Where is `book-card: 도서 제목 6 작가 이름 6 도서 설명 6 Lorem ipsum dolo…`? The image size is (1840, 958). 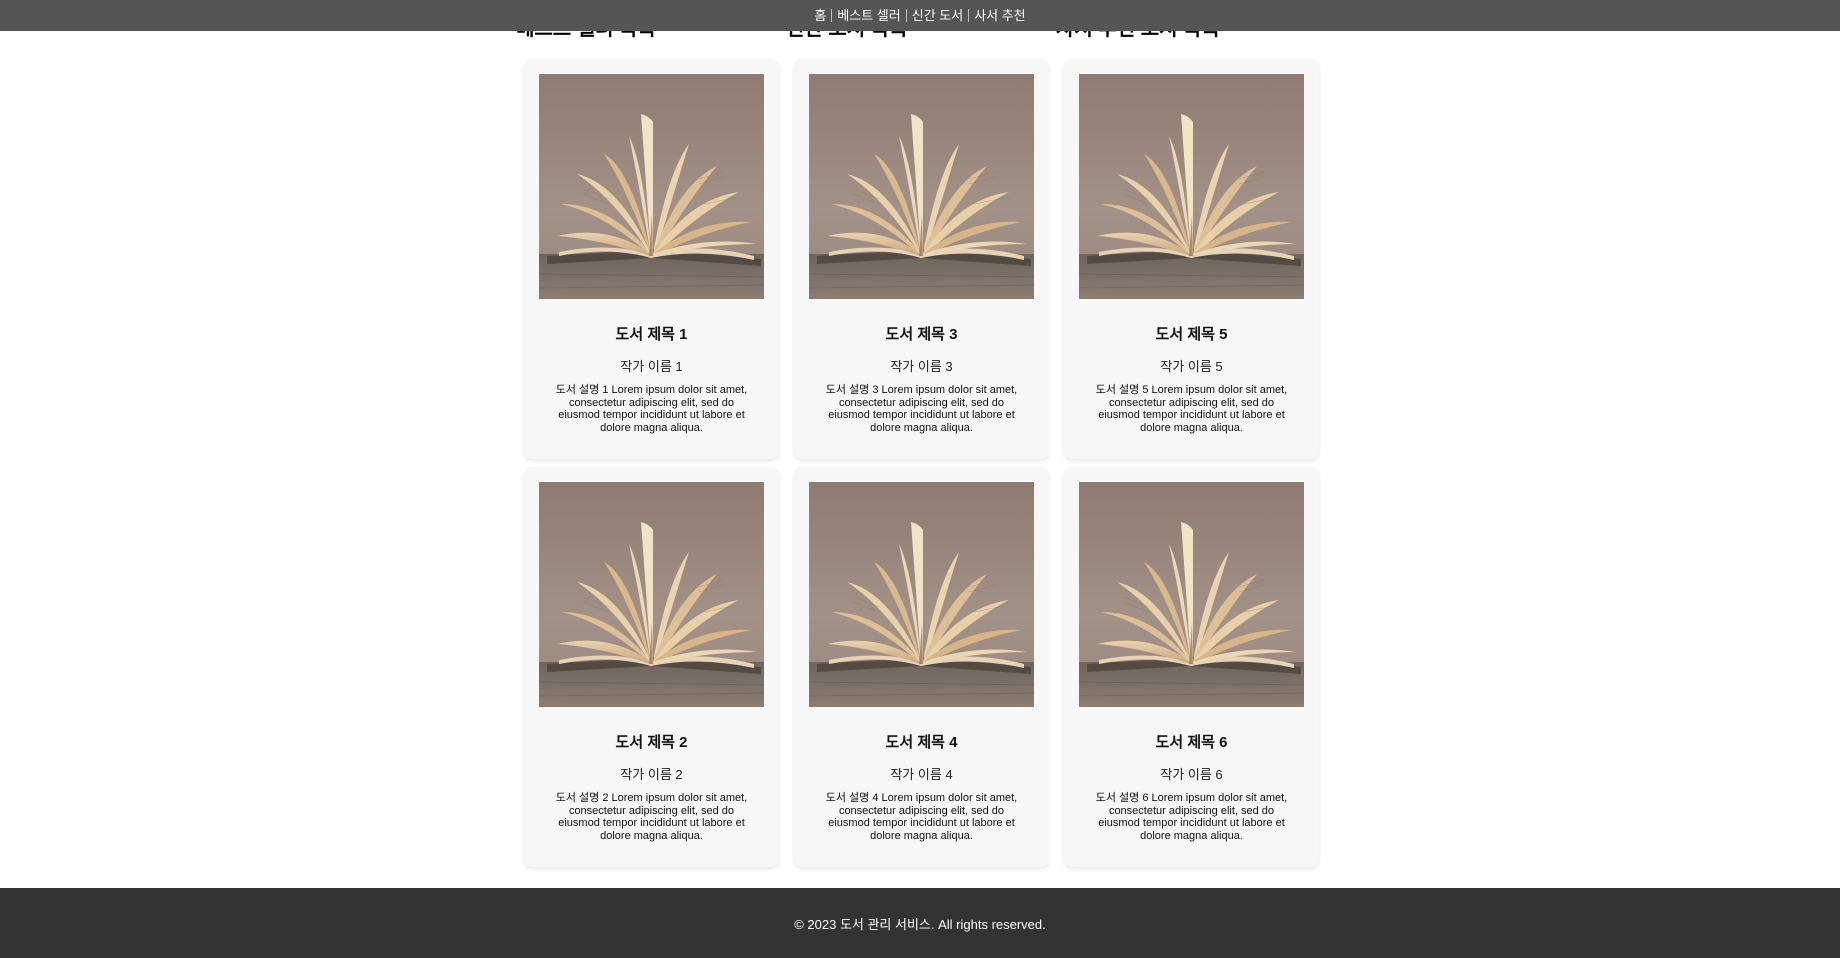
book-card: 도서 제목 6 작가 이름 6 도서 설명 6 Lorem ipsum dolo… is located at coordinates (1191, 667).